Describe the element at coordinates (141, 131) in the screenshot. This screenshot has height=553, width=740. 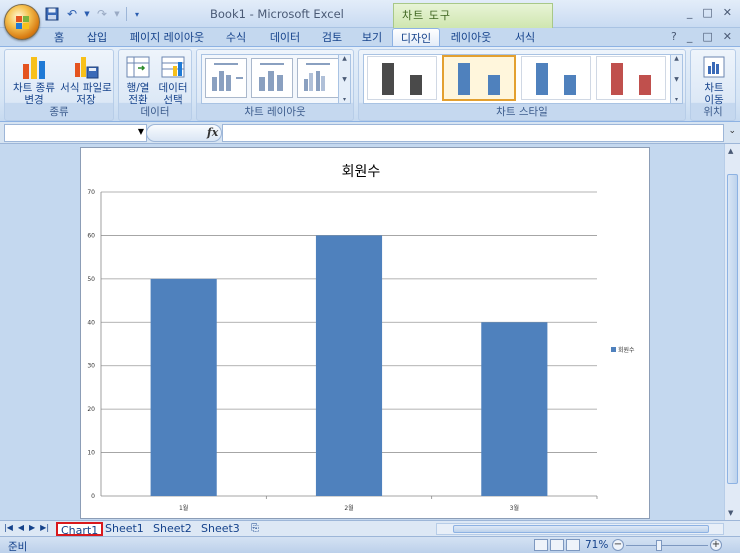
I see `name-box-dropdown-icon: ▼` at that location.